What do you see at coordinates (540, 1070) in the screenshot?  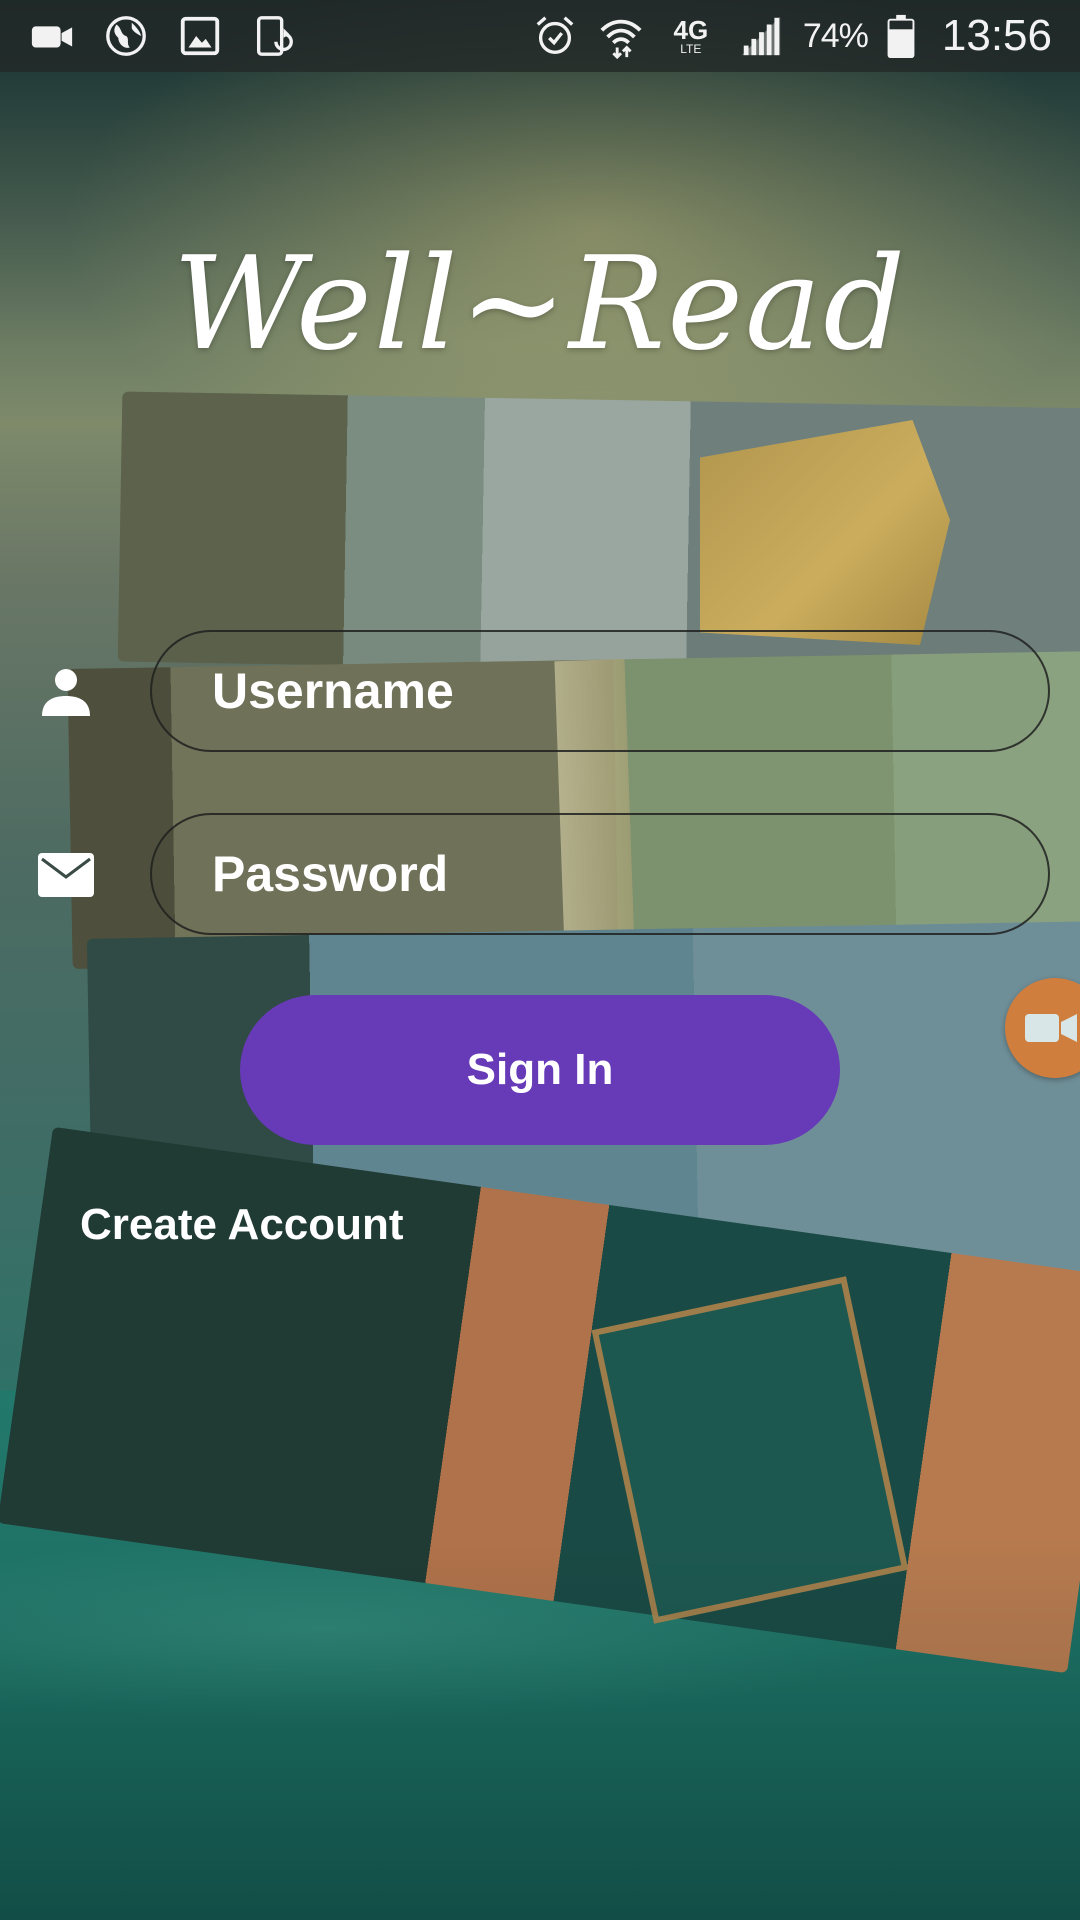 I see `sign-in-button: Sign In` at bounding box center [540, 1070].